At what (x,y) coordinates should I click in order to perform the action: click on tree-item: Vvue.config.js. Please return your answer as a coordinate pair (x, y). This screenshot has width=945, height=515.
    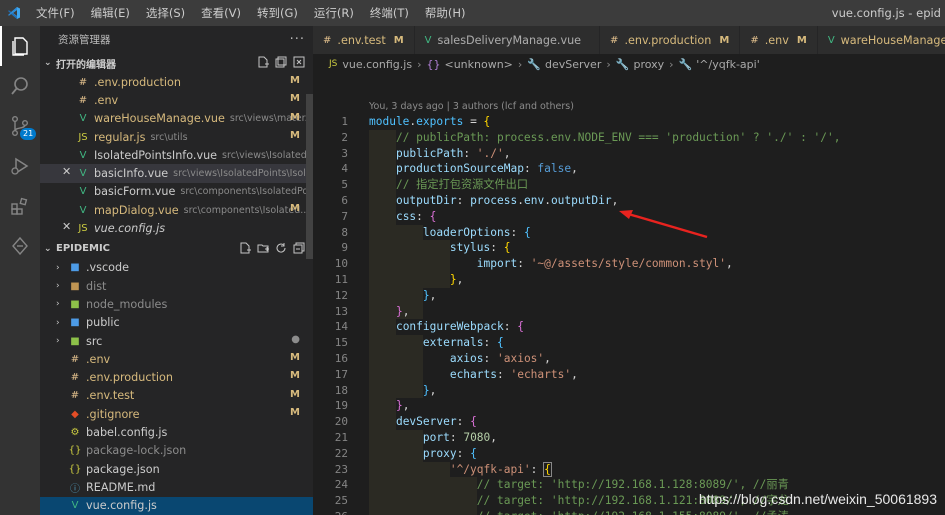
    Looking at the image, I should click on (176, 505).